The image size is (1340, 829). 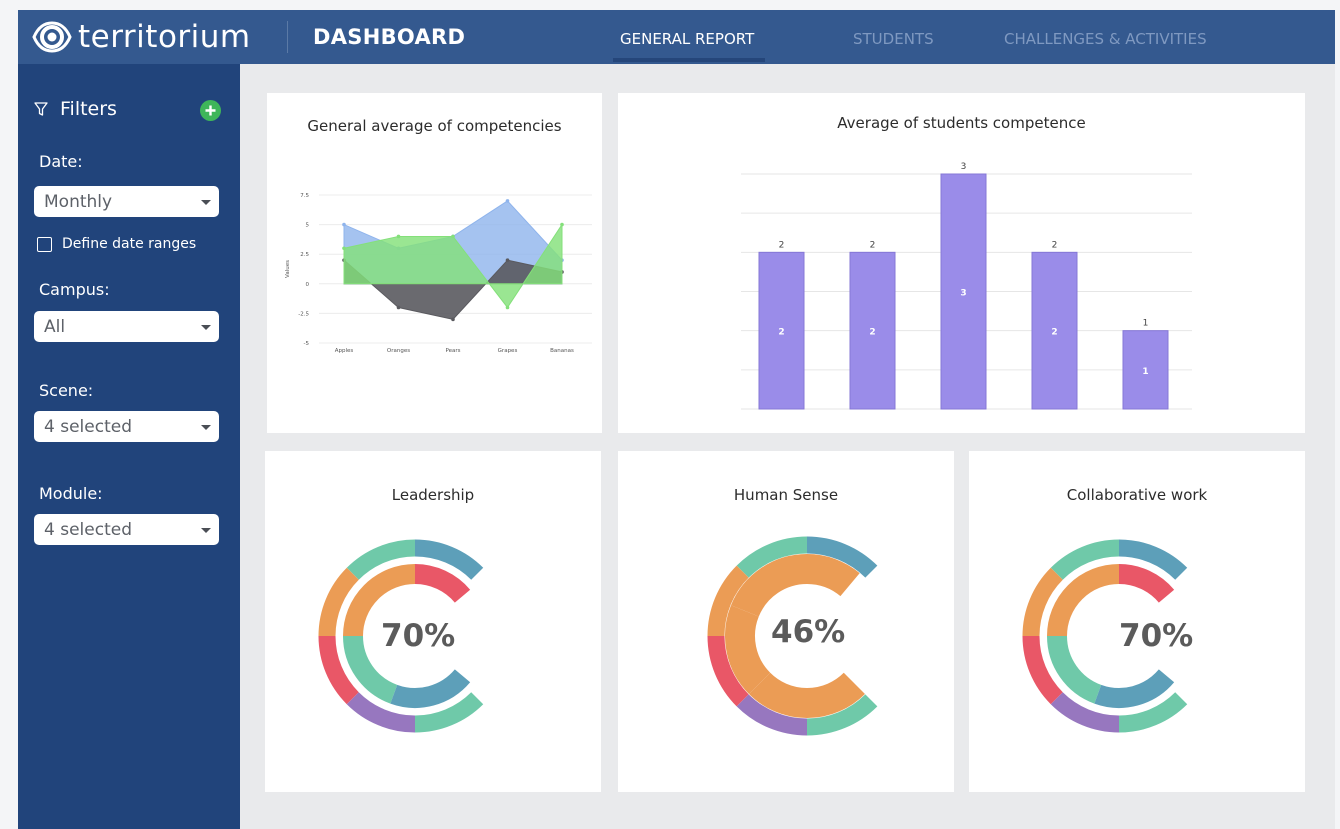 What do you see at coordinates (129, 244) in the screenshot?
I see `define-date-ranges-label: Define date ranges` at bounding box center [129, 244].